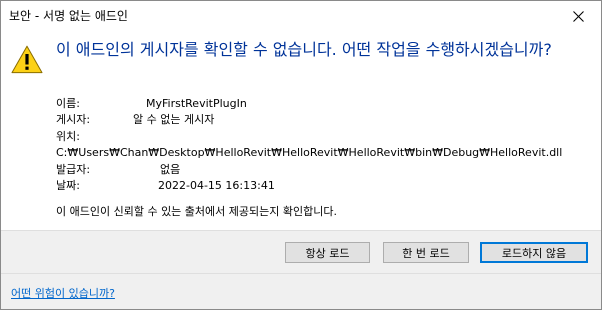 This screenshot has height=310, width=602. I want to click on always-load-button: 항상 로드, so click(327, 252).